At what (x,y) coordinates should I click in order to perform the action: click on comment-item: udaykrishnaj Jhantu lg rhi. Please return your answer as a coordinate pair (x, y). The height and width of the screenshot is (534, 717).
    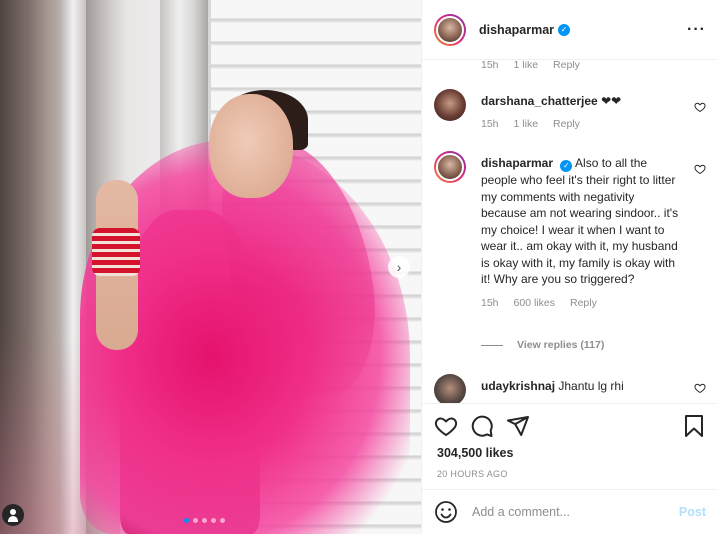
    Looking at the image, I should click on (570, 388).